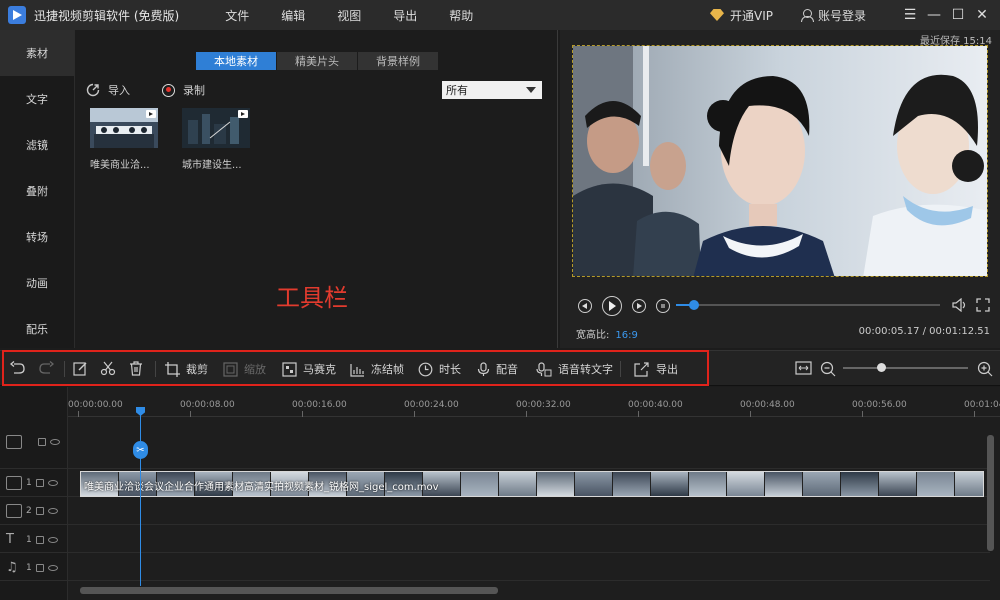 The image size is (1000, 600). Describe the element at coordinates (492, 90) in the screenshot. I see `filter-dropdown: 所有` at that location.